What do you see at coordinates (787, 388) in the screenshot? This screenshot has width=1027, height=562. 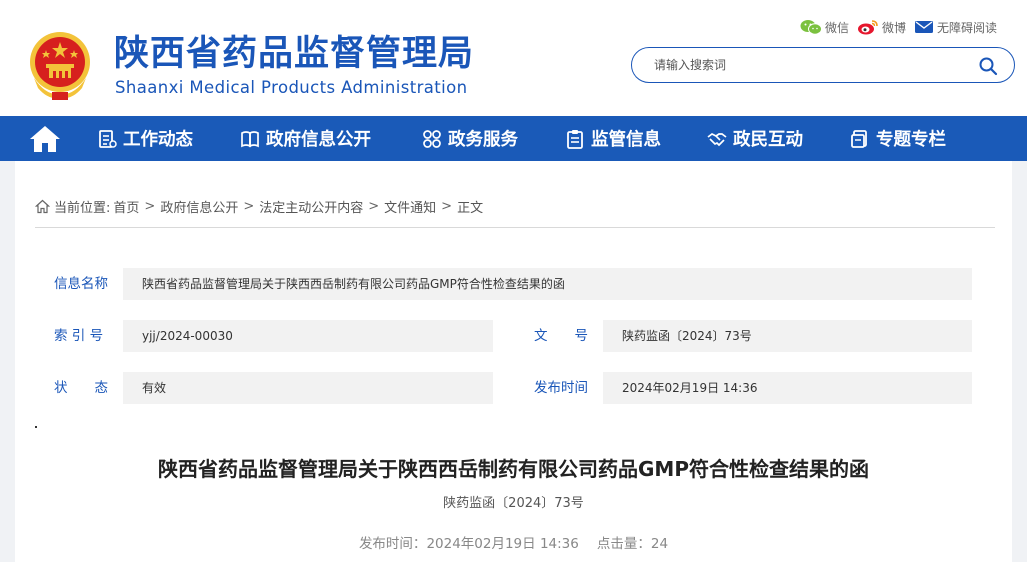 I see `info-date-value: 2024年02月19日 14:36` at bounding box center [787, 388].